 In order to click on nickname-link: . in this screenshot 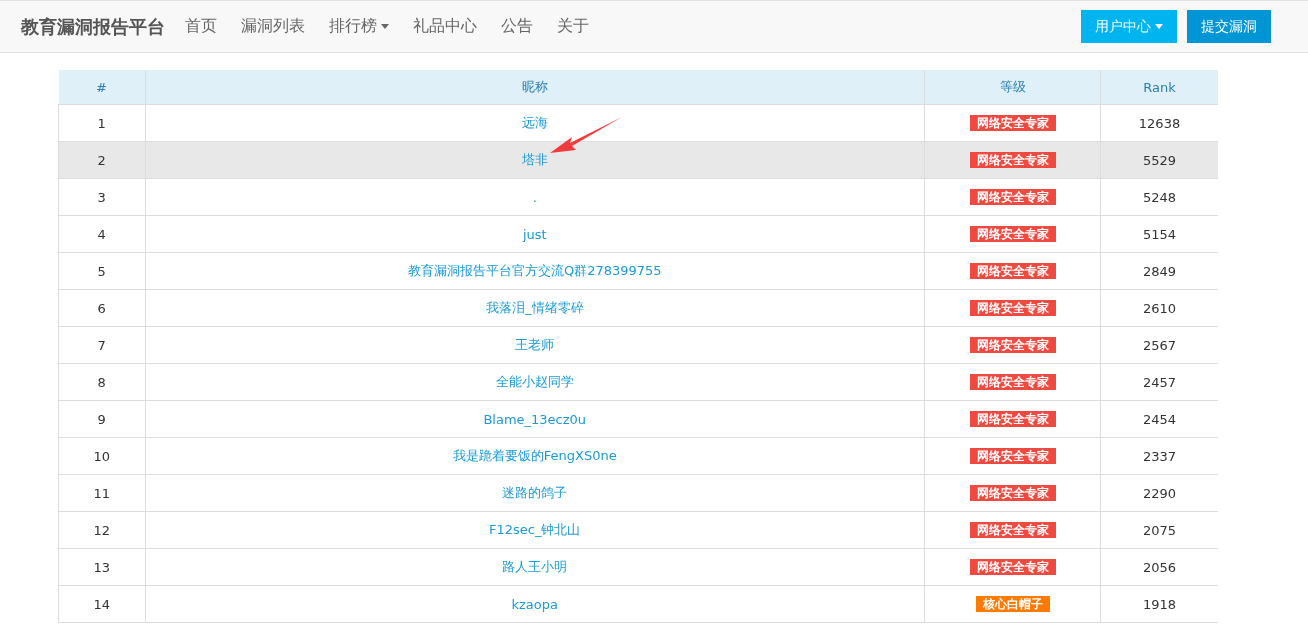, I will do `click(534, 197)`.